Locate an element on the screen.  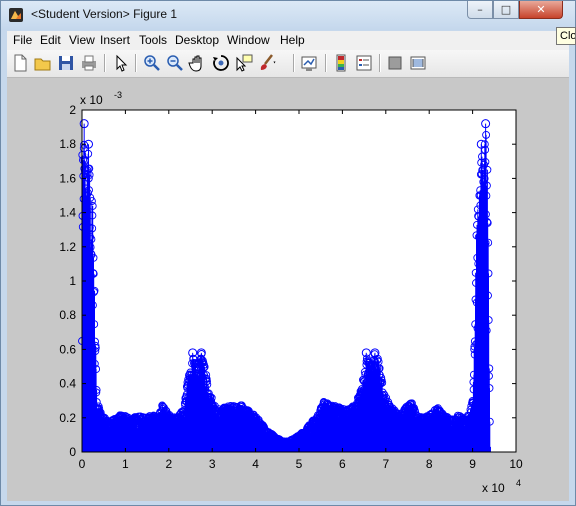
x-tick-label: 4 is located at coordinates (255, 464).